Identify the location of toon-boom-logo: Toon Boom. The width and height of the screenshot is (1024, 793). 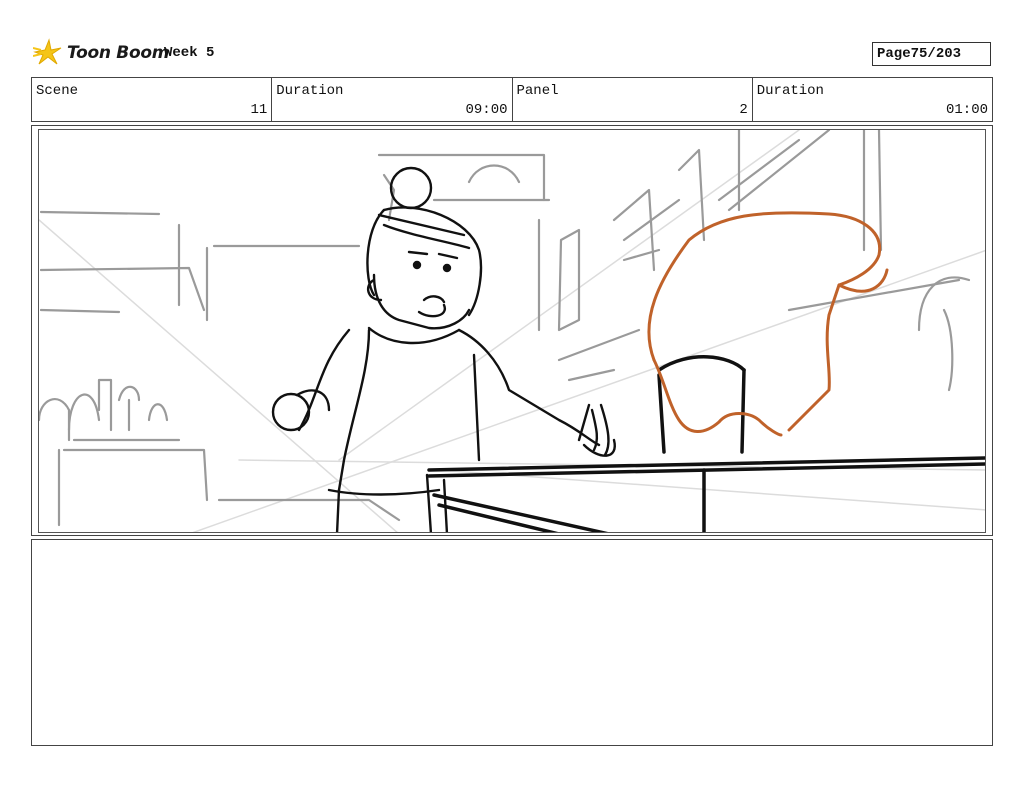
(101, 53).